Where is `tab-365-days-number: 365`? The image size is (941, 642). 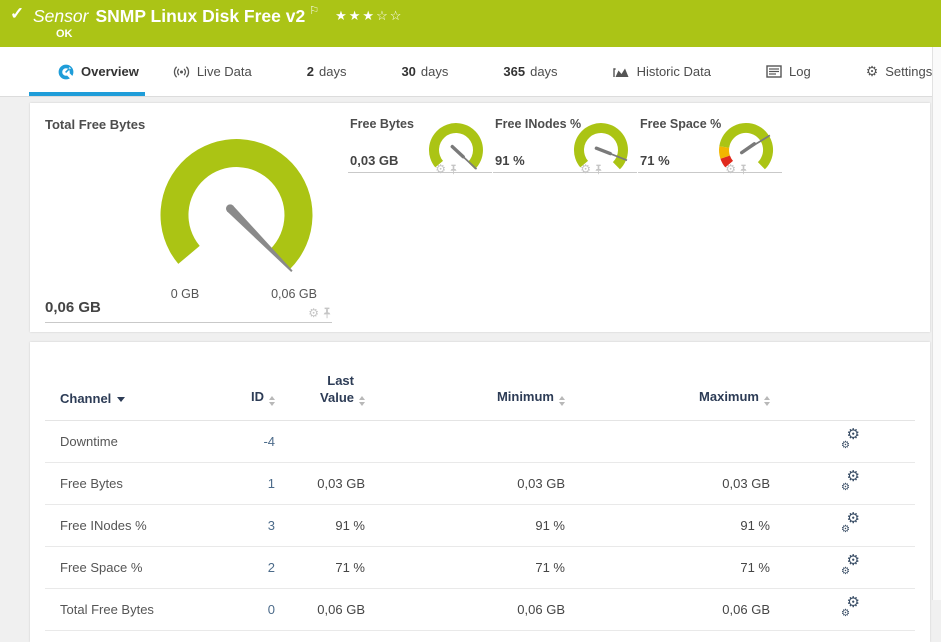 tab-365-days-number: 365 is located at coordinates (514, 71).